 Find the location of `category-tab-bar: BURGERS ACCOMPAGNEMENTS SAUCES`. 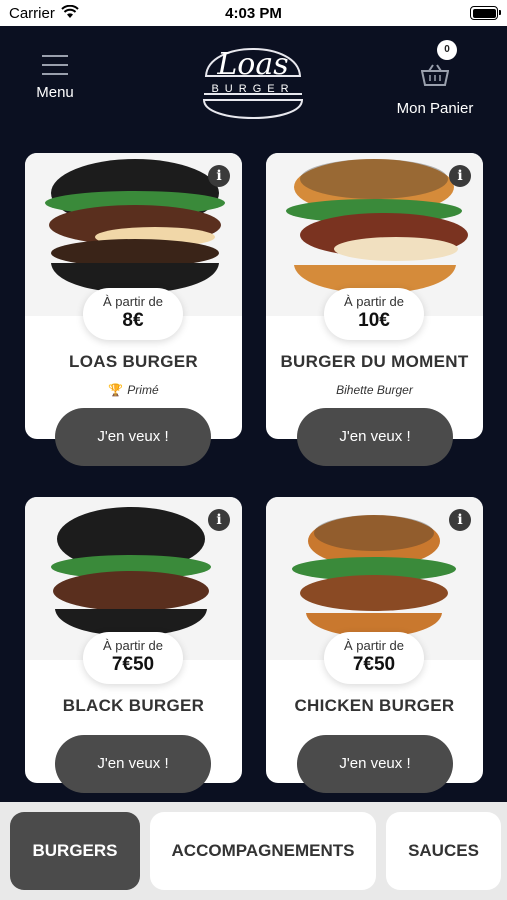

category-tab-bar: BURGERS ACCOMPAGNEMENTS SAUCES is located at coordinates (253, 851).